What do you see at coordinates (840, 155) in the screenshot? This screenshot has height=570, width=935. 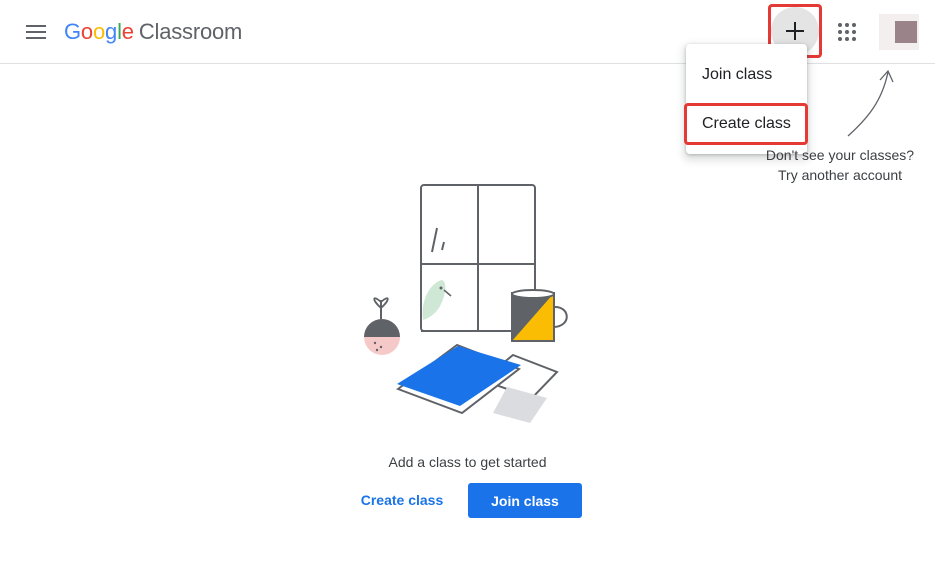 I see `hint-line-1: Don't see your classes?` at bounding box center [840, 155].